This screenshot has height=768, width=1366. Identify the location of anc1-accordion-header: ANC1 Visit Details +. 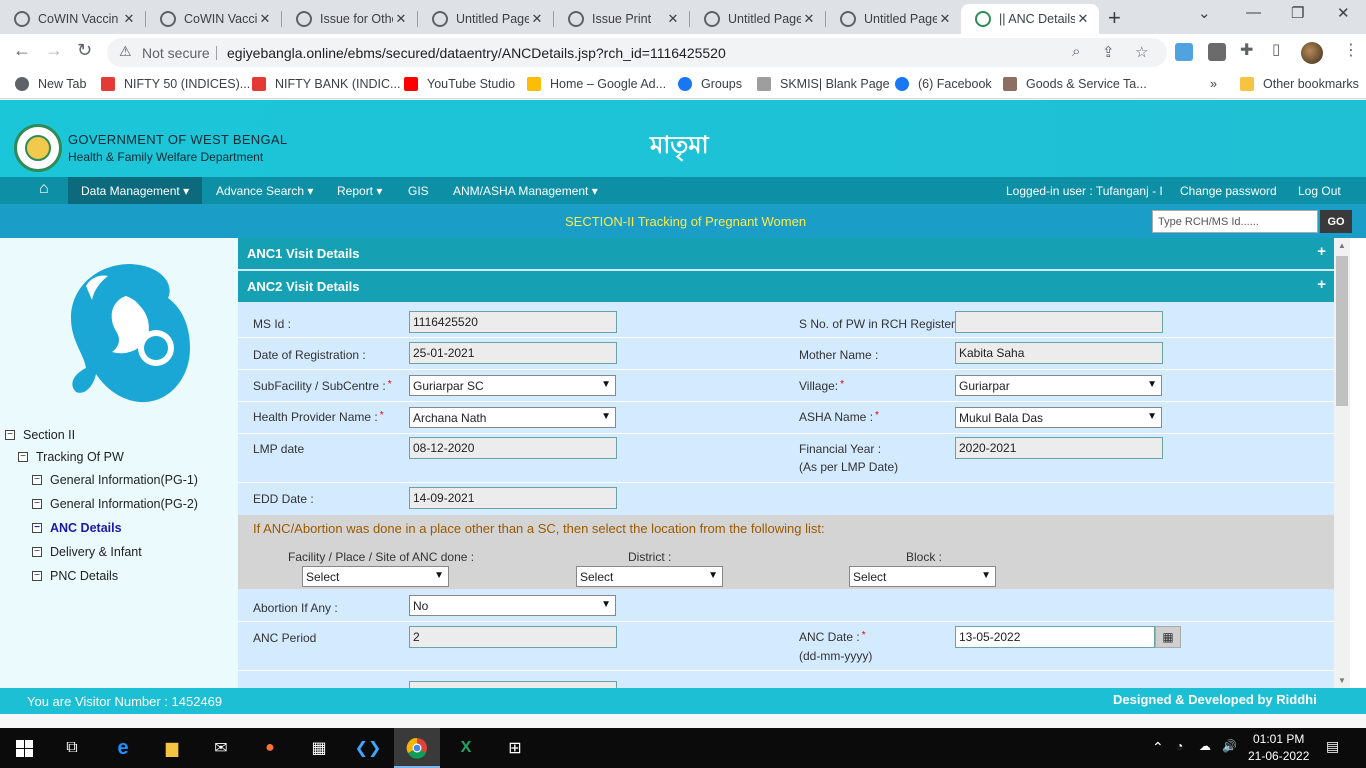
(786, 253).